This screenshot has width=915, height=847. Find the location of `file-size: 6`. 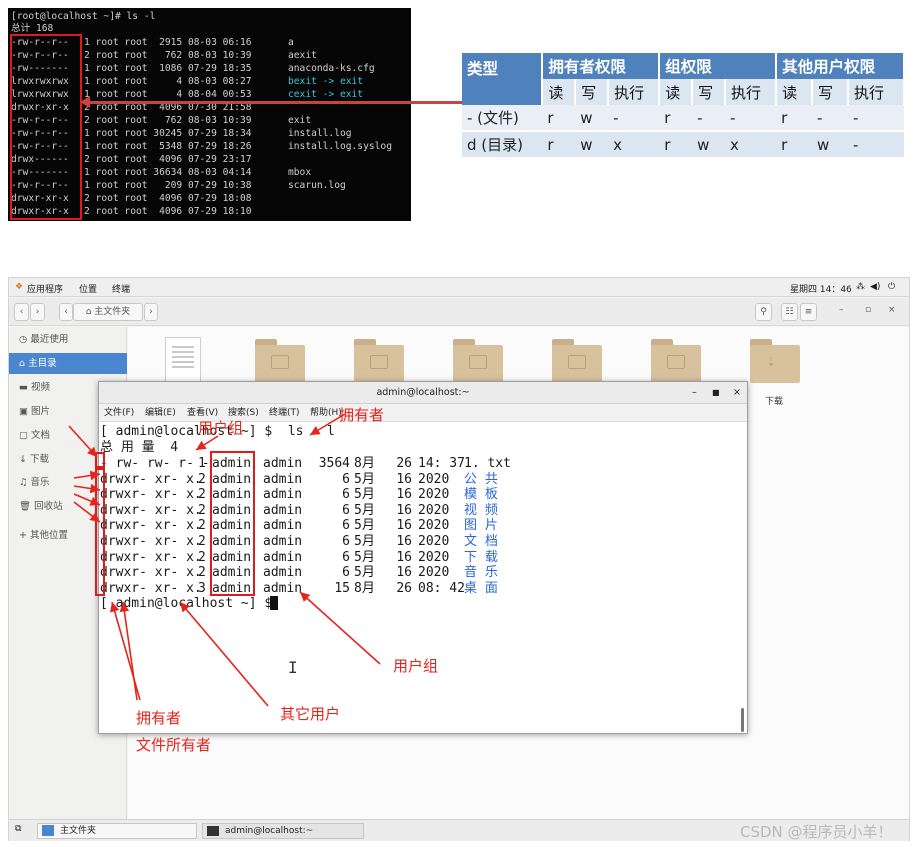

file-size: 6 is located at coordinates (346, 526).